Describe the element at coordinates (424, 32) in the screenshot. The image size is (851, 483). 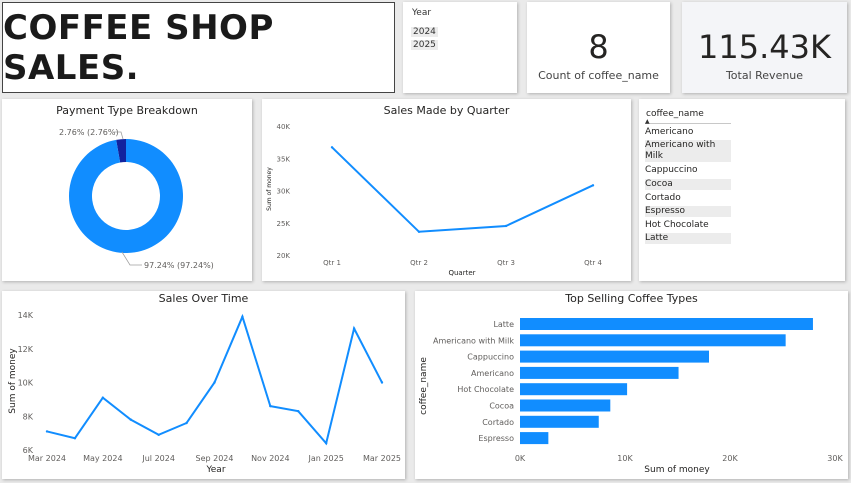
I see `year-option-2024: 2024` at that location.